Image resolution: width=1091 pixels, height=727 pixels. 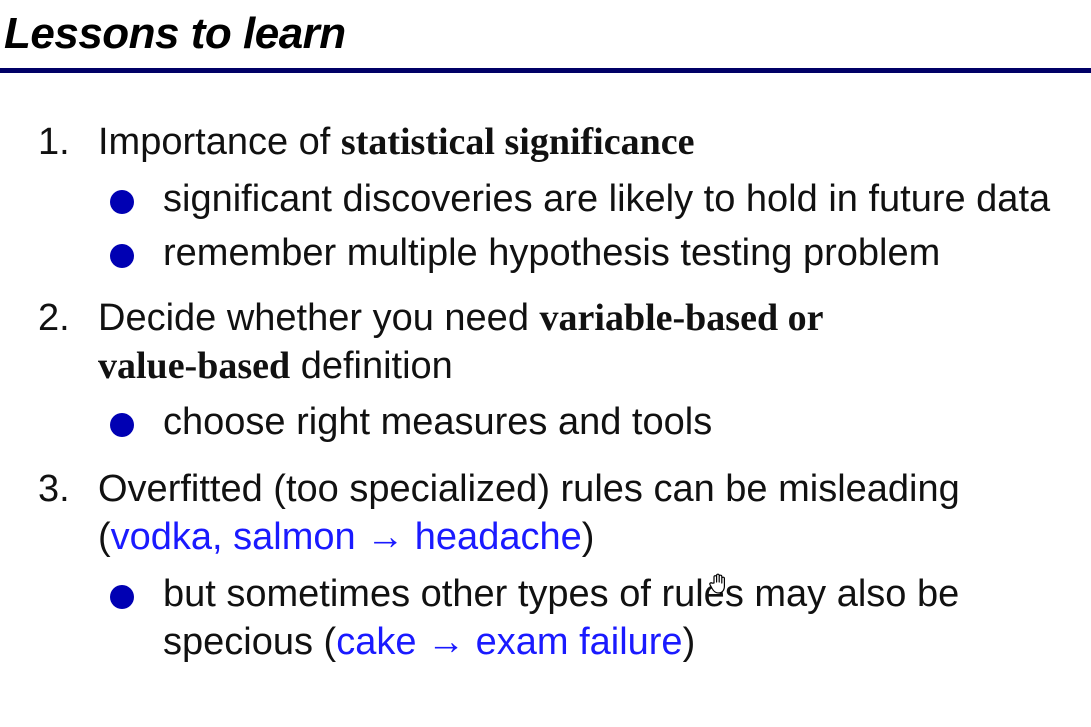 What do you see at coordinates (346, 537) in the screenshot?
I see `example-rule: vodka, salmon → headache` at bounding box center [346, 537].